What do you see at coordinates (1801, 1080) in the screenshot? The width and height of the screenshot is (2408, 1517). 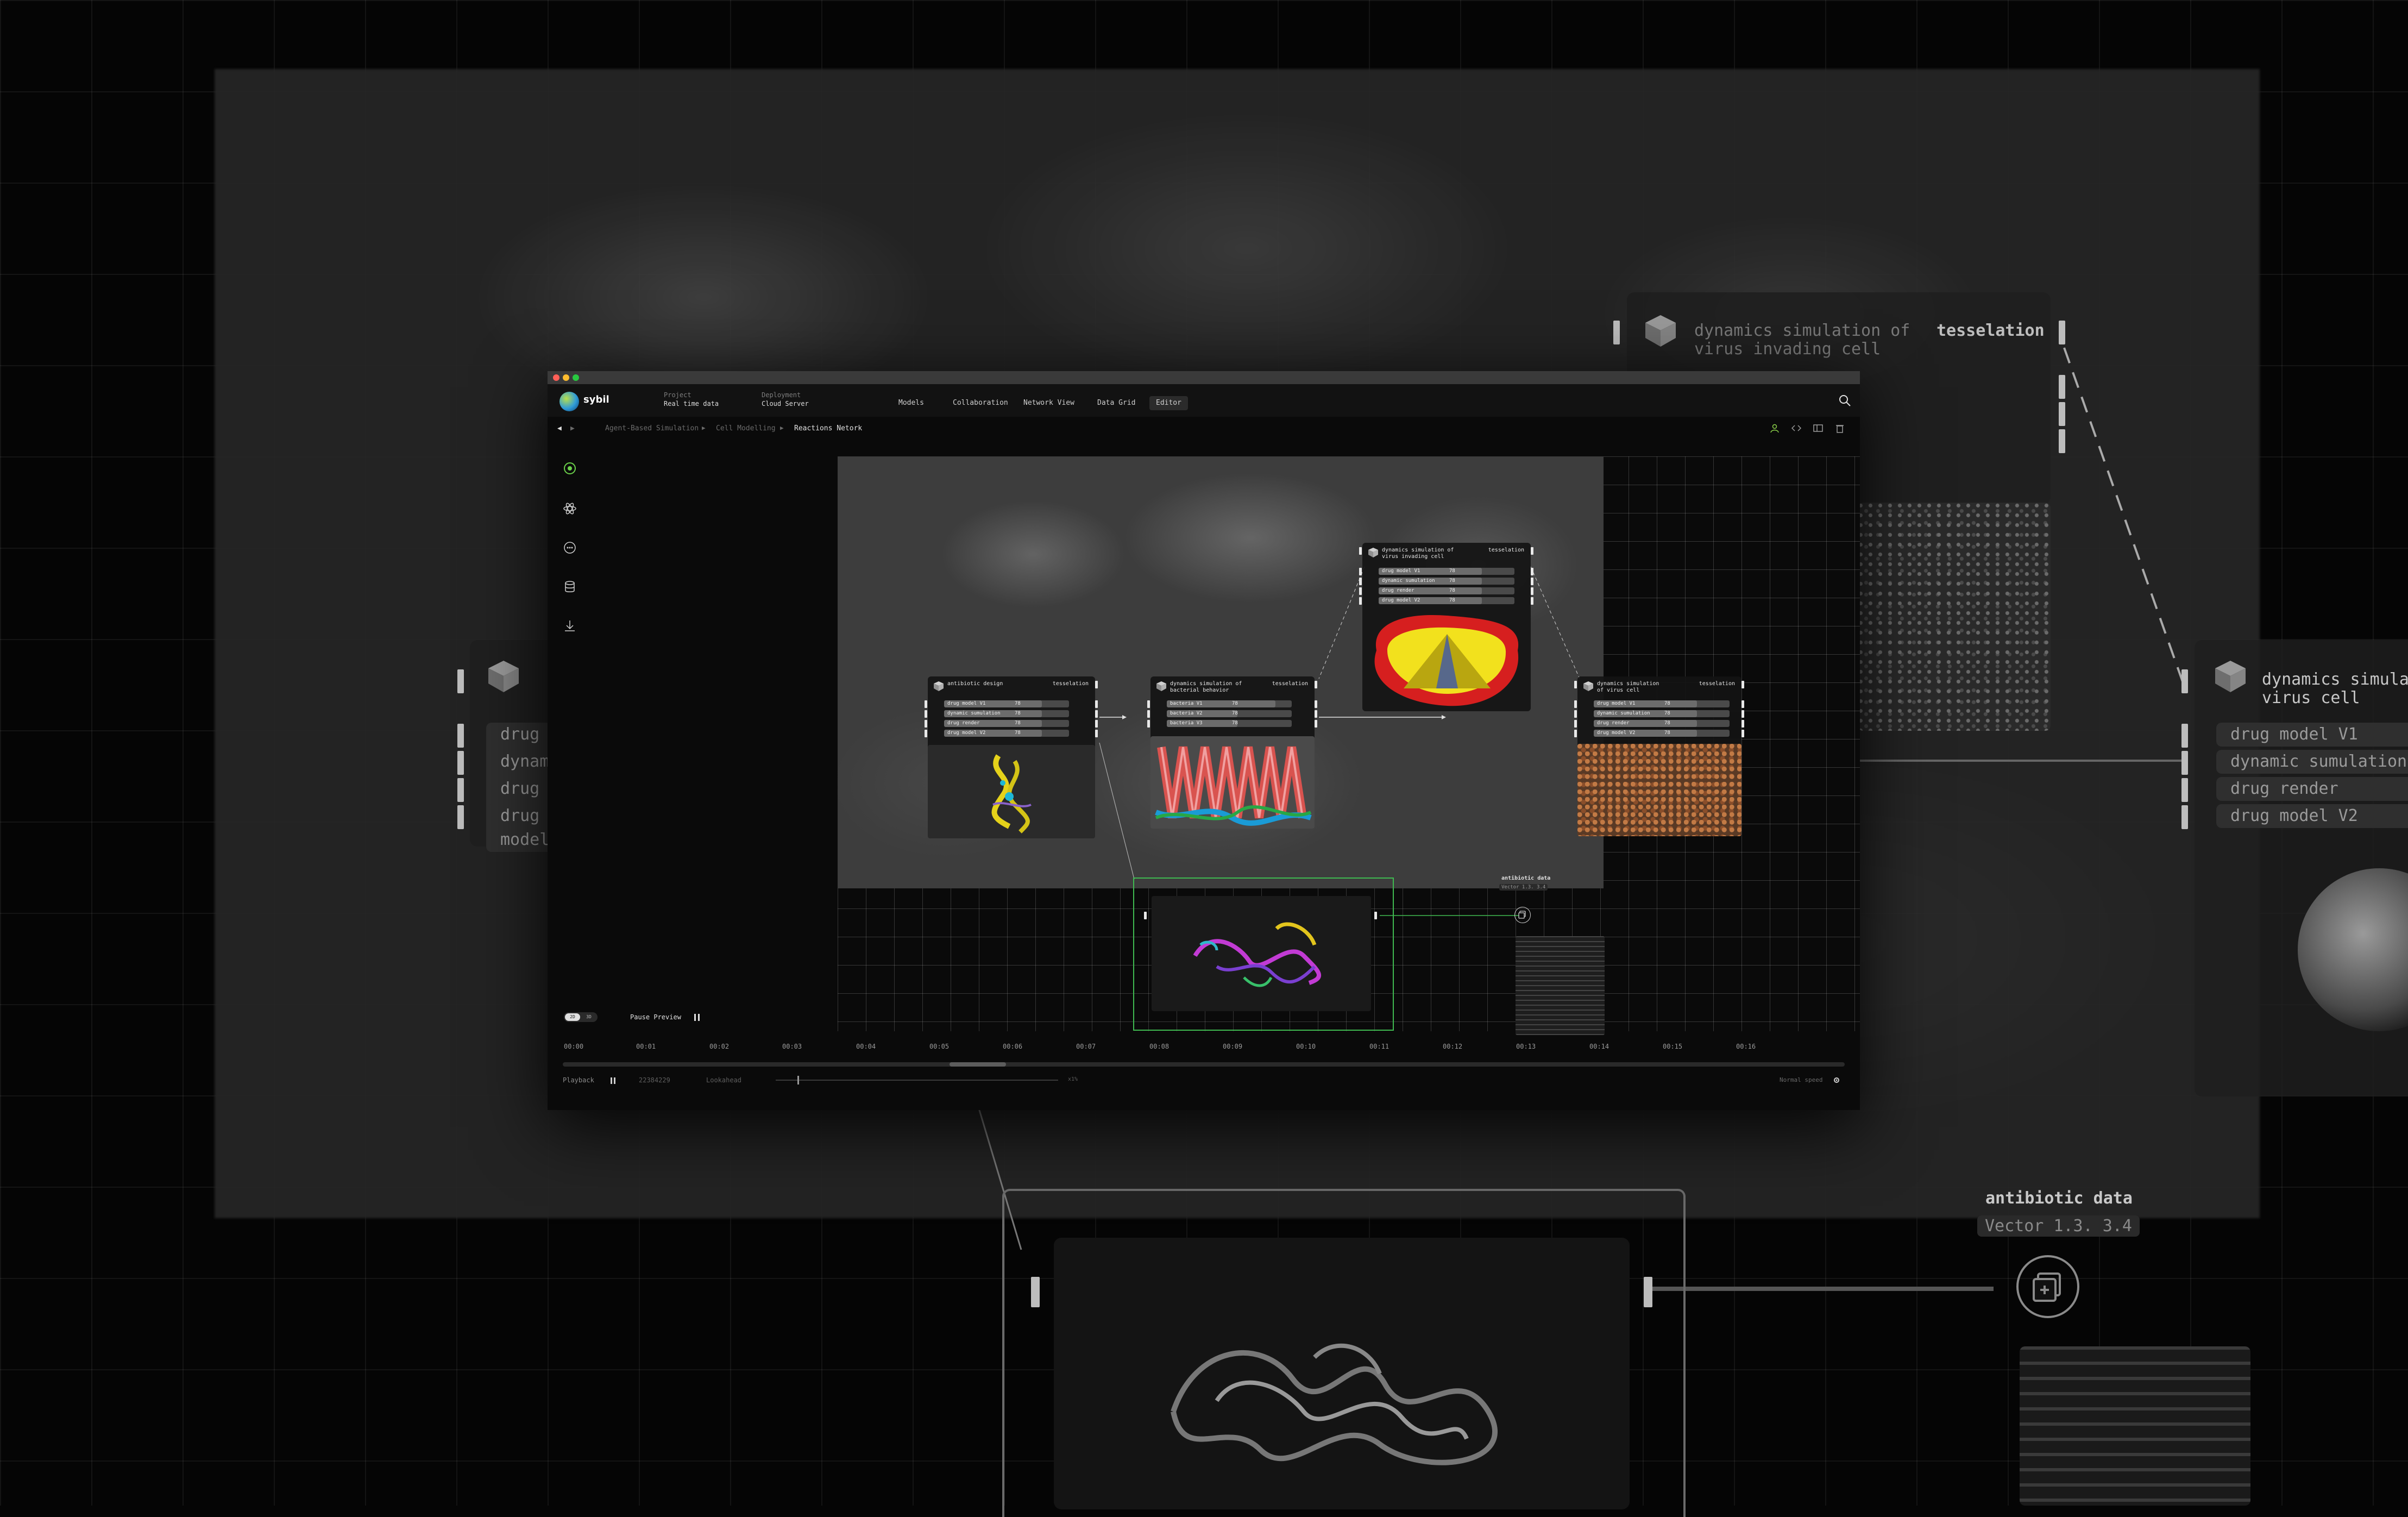 I see `normal-speed-label: Normal speed` at bounding box center [1801, 1080].